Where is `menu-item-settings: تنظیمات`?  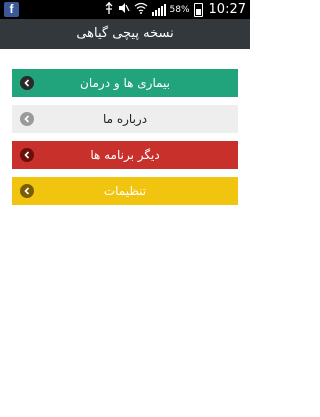 menu-item-settings: تنظیمات is located at coordinates (125, 191).